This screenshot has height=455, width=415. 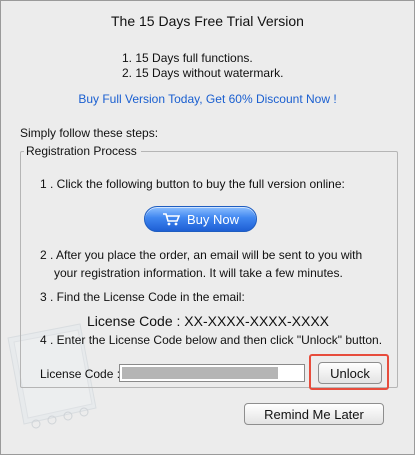 I want to click on buy-now-button: Buy Now, so click(x=200, y=219).